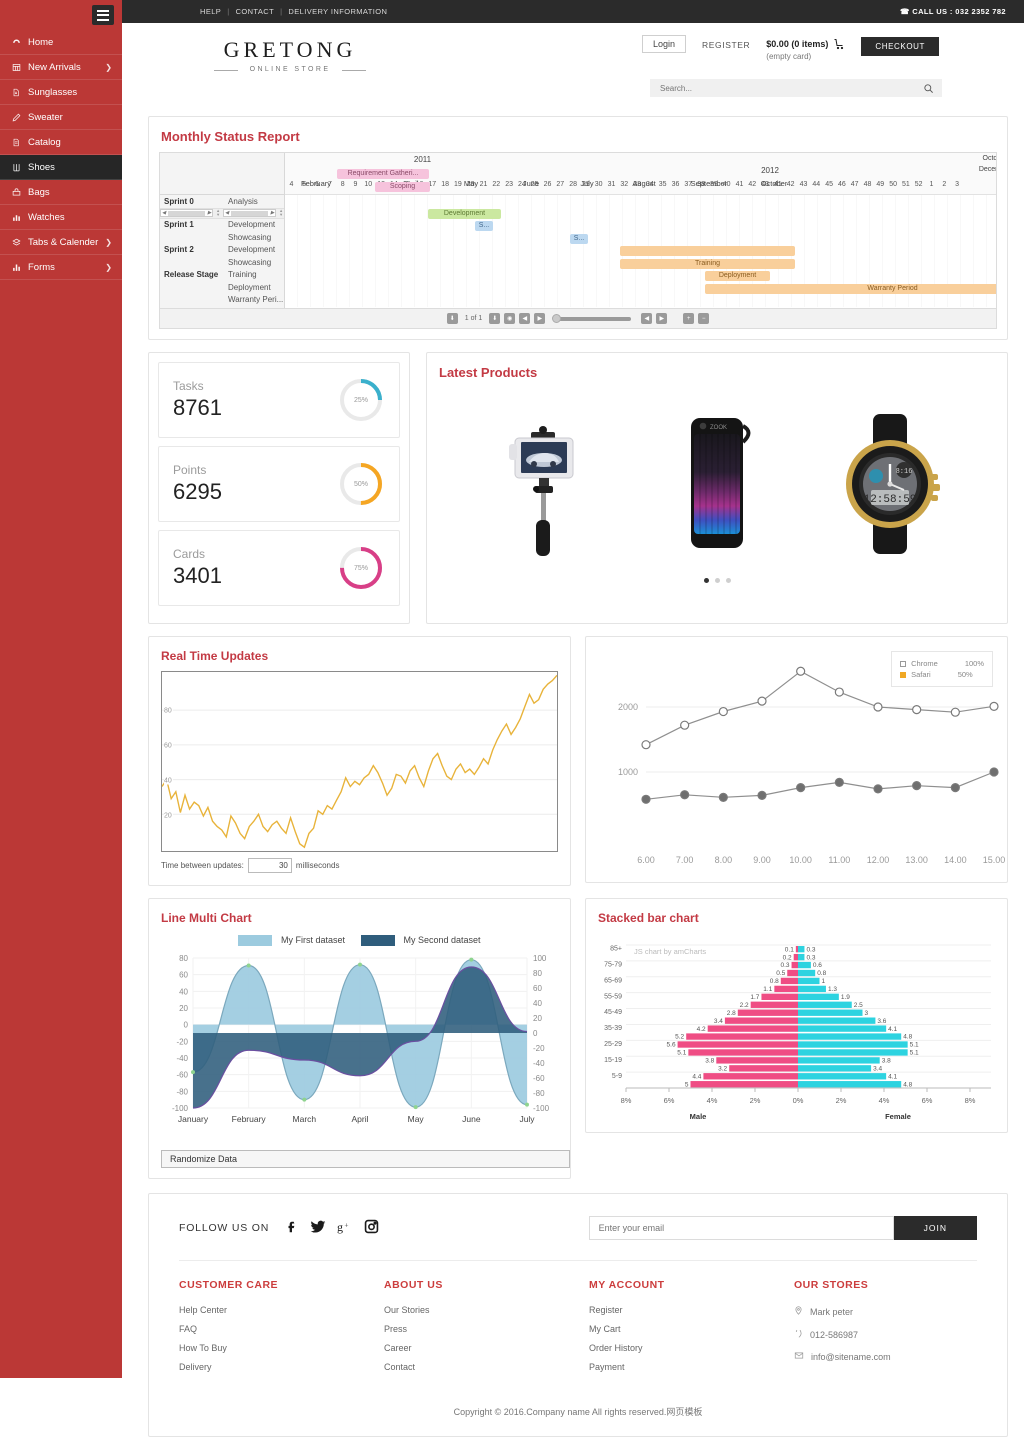 Image resolution: width=1024 pixels, height=1437 pixels. I want to click on topbar-link-help: HELP, so click(210, 11).